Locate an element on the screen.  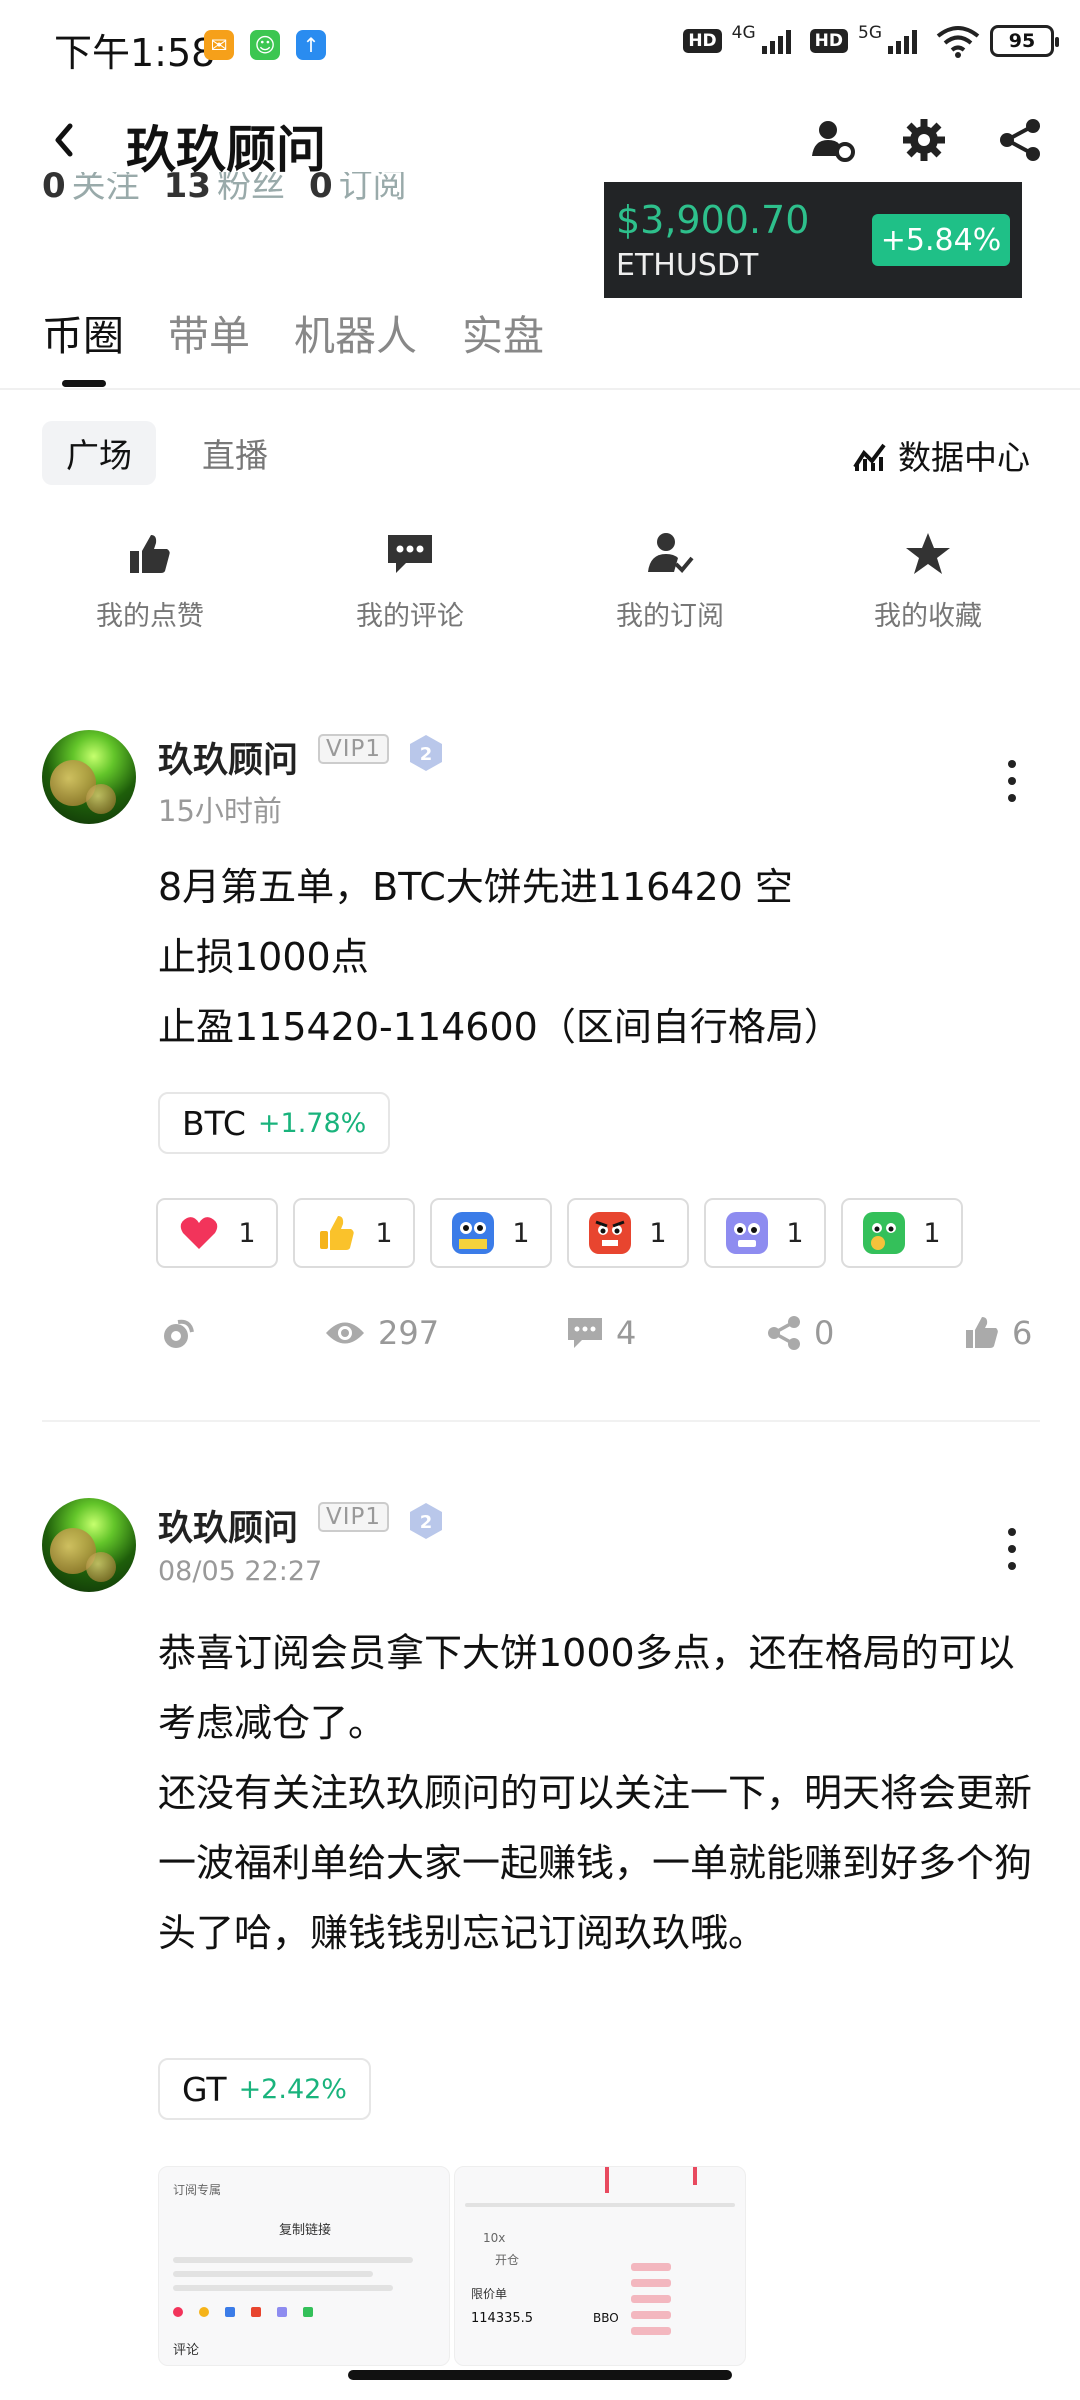
reaction-heart: 1 is located at coordinates (217, 1233).